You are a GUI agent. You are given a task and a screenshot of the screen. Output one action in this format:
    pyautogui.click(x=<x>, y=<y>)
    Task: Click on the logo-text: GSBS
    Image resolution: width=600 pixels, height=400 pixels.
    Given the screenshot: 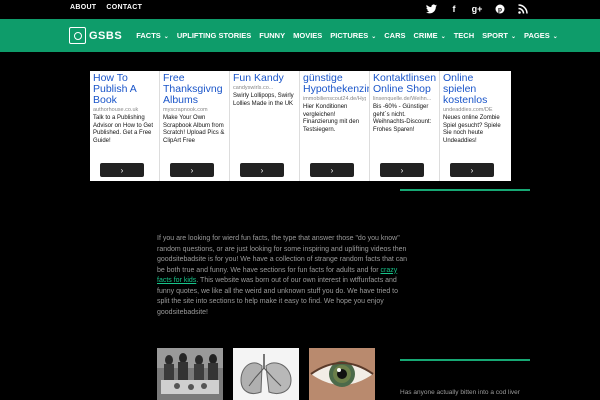 What is the action you would take?
    pyautogui.click(x=106, y=35)
    